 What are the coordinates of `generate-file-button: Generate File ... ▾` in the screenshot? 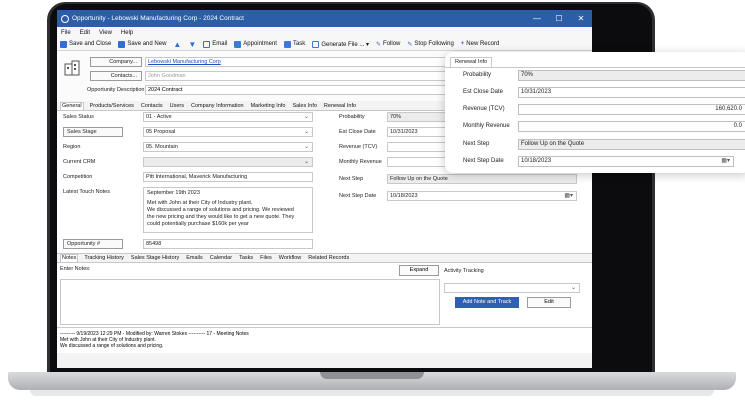 It's located at (340, 44).